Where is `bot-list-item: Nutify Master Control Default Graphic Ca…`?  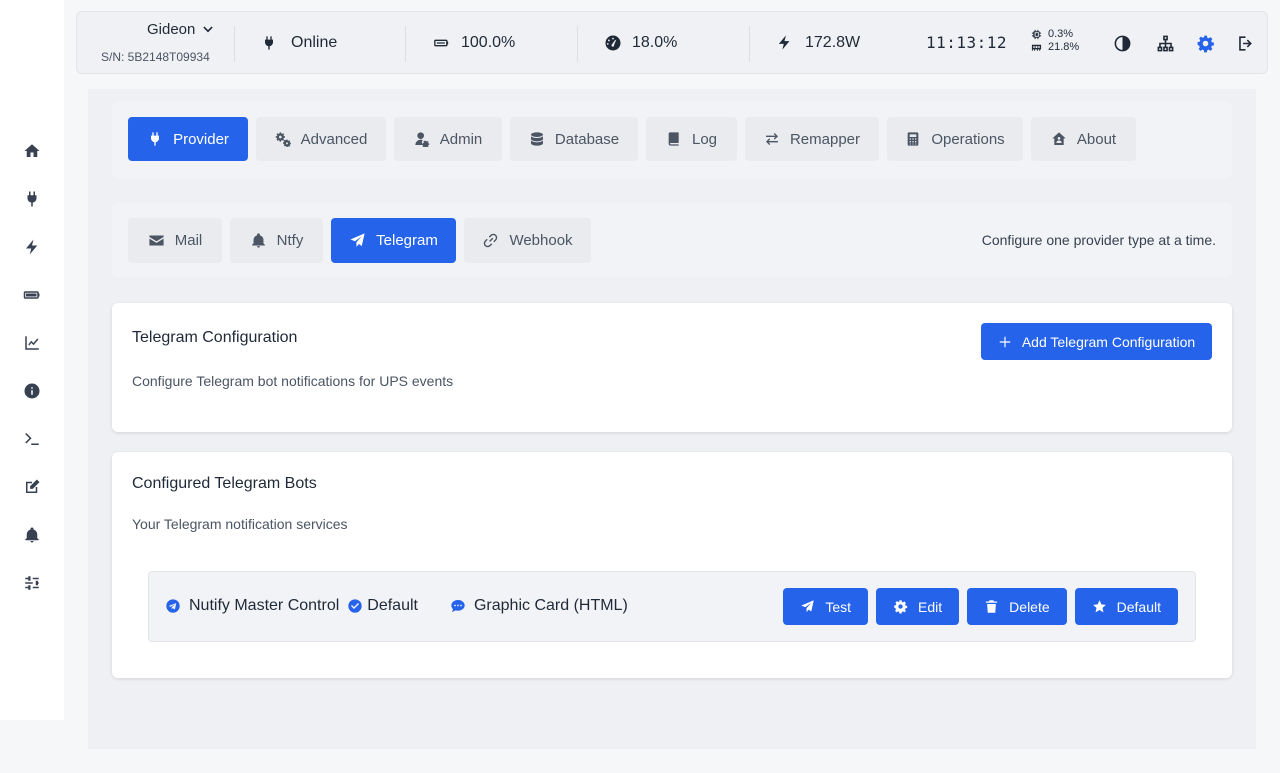 bot-list-item: Nutify Master Control Default Graphic Ca… is located at coordinates (672, 606).